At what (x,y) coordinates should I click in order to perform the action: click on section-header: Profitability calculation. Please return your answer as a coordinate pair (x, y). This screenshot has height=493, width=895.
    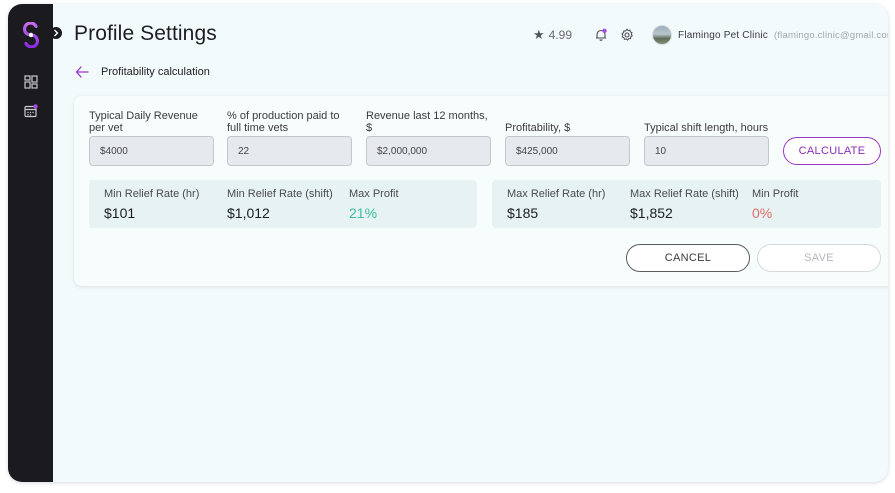
    Looking at the image, I should click on (142, 72).